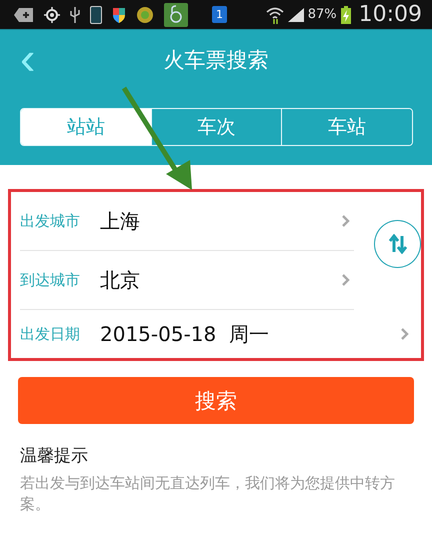  Describe the element at coordinates (346, 127) in the screenshot. I see `tab: 车站` at that location.